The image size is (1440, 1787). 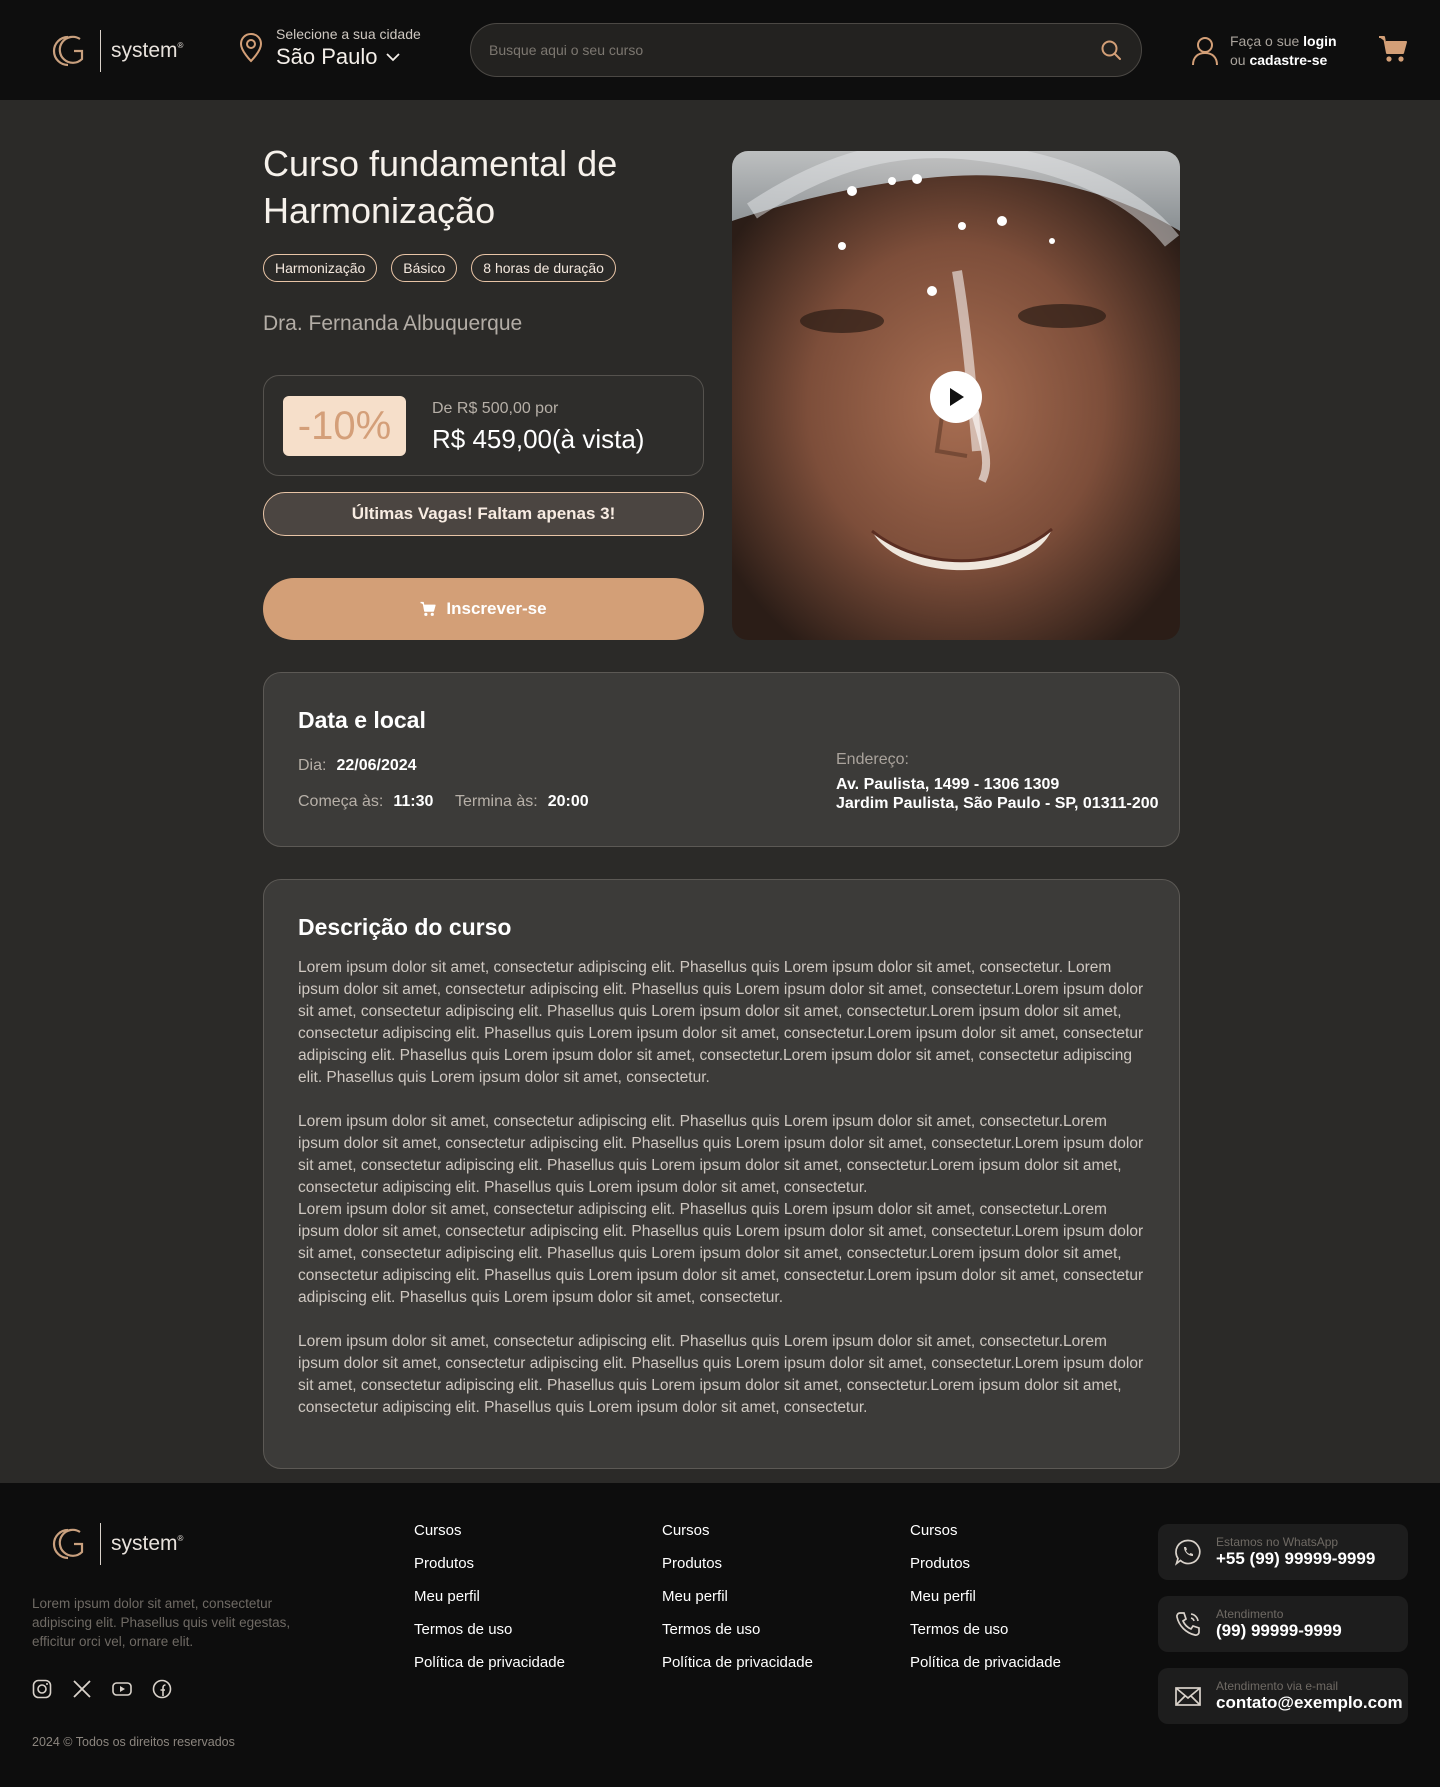 I want to click on instagram-icon, so click(x=42, y=1689).